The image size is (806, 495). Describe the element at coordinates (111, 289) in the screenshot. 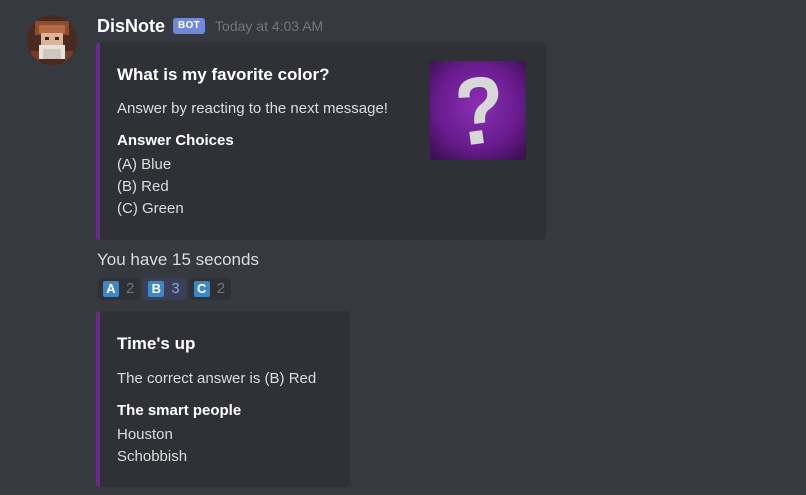

I see `regional-indicator-a-icon: A` at that location.